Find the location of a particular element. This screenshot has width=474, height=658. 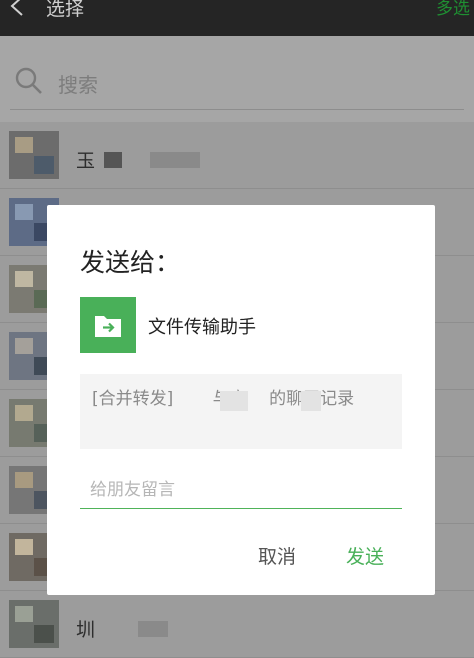

contact-name: 玉 is located at coordinates (86, 161).